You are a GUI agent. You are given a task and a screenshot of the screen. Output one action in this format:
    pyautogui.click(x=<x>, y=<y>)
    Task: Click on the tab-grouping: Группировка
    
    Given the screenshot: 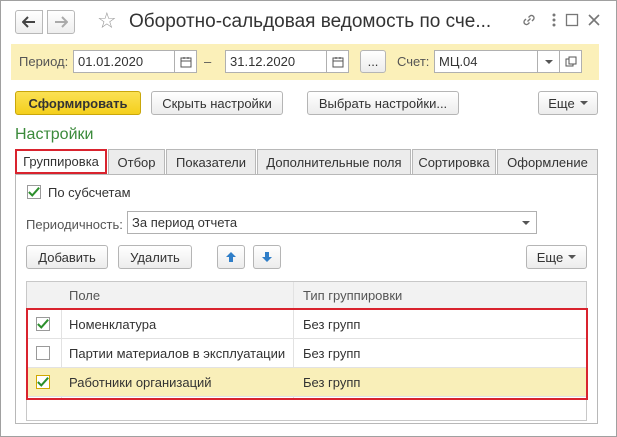 What is the action you would take?
    pyautogui.click(x=61, y=161)
    